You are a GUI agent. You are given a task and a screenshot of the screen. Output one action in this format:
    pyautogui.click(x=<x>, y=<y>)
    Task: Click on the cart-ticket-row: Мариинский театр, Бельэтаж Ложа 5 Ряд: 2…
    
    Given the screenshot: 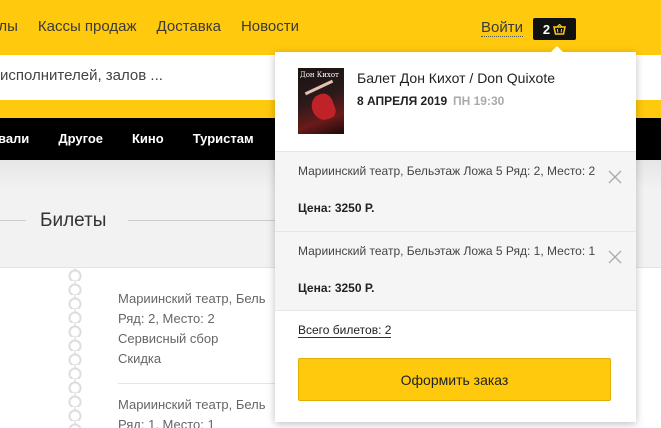 What is the action you would take?
    pyautogui.click(x=455, y=191)
    